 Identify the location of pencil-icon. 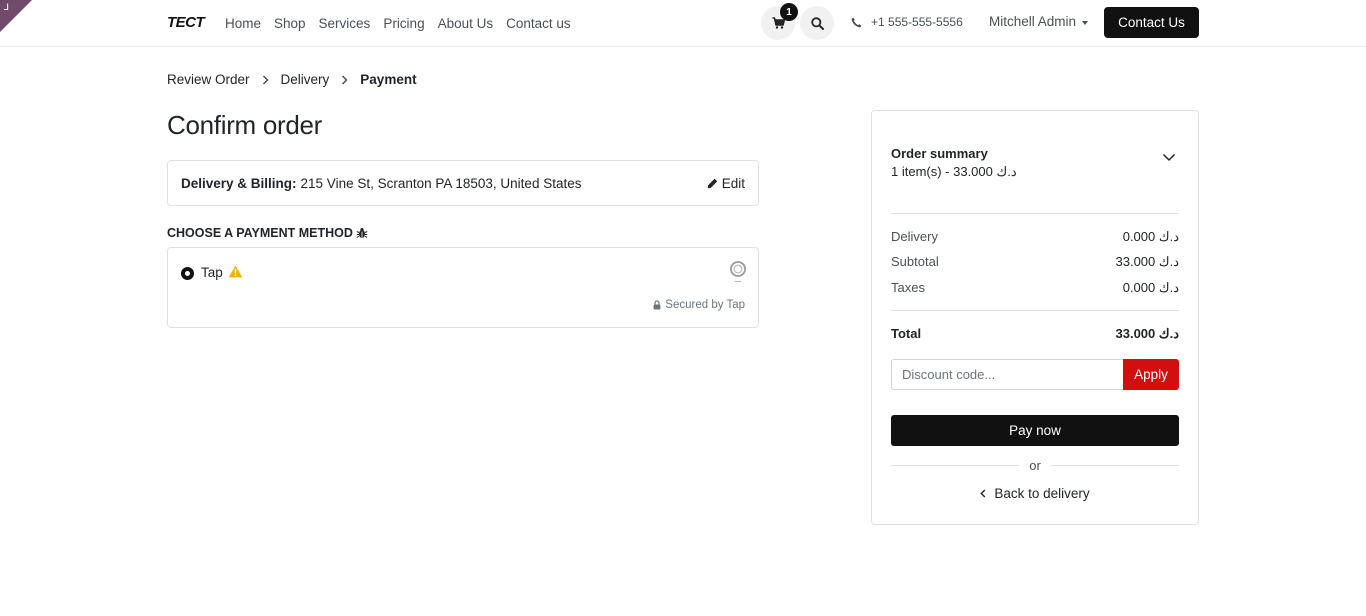
(712, 183).